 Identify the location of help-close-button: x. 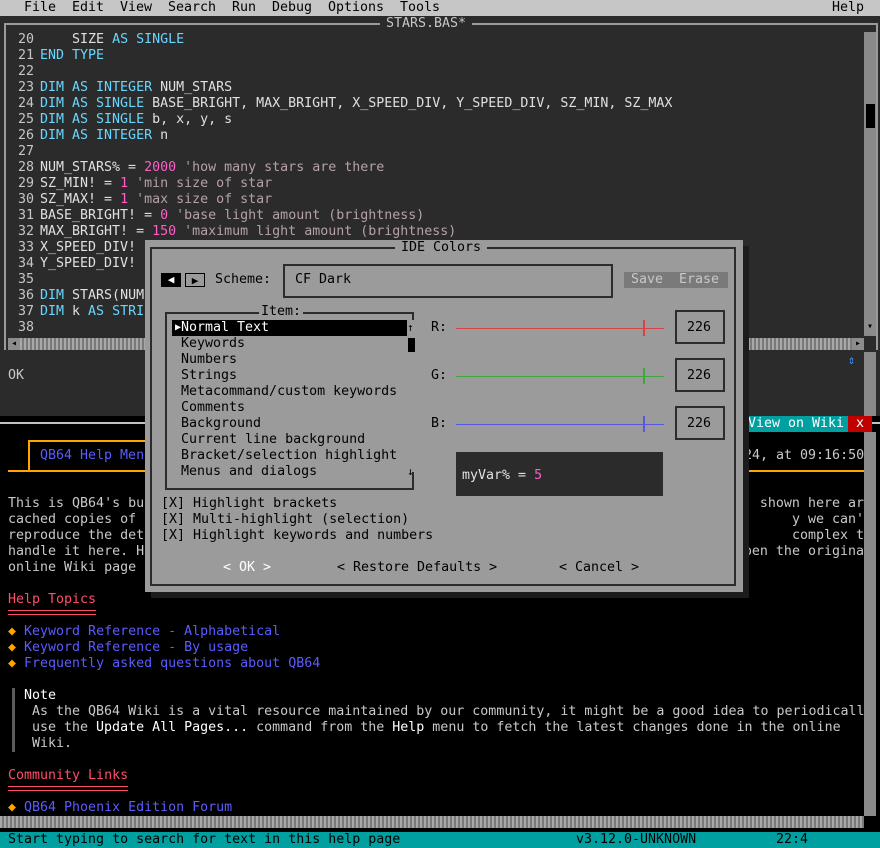
(860, 424).